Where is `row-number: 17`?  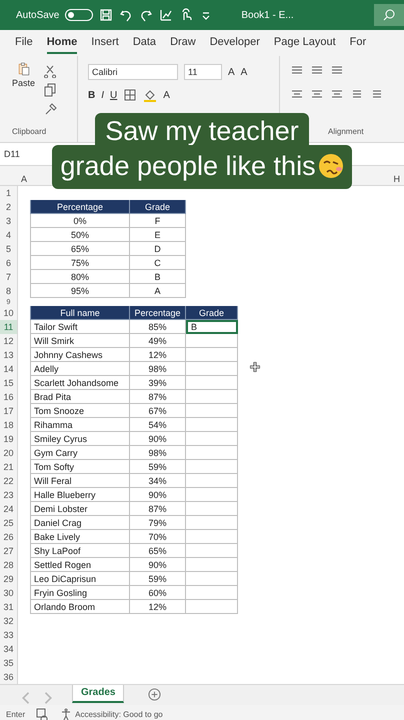 row-number: 17 is located at coordinates (9, 411).